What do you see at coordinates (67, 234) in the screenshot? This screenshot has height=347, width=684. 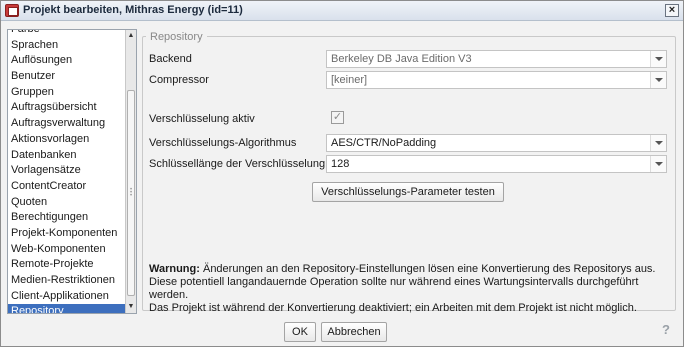 I see `sidebar-item: Projekt-Komponenten` at bounding box center [67, 234].